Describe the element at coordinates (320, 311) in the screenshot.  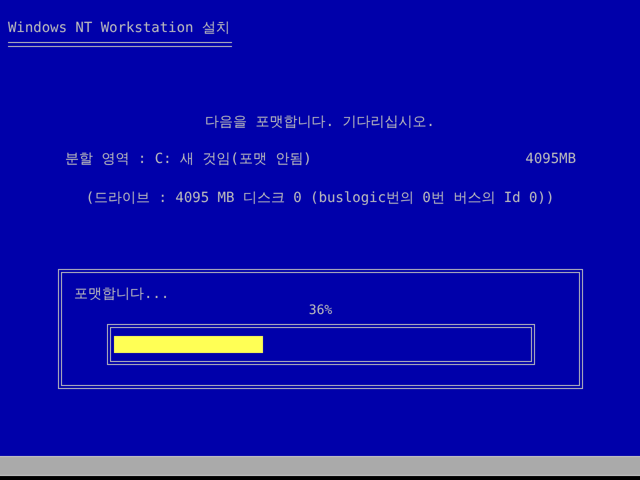
I see `progress-percent: 36%` at that location.